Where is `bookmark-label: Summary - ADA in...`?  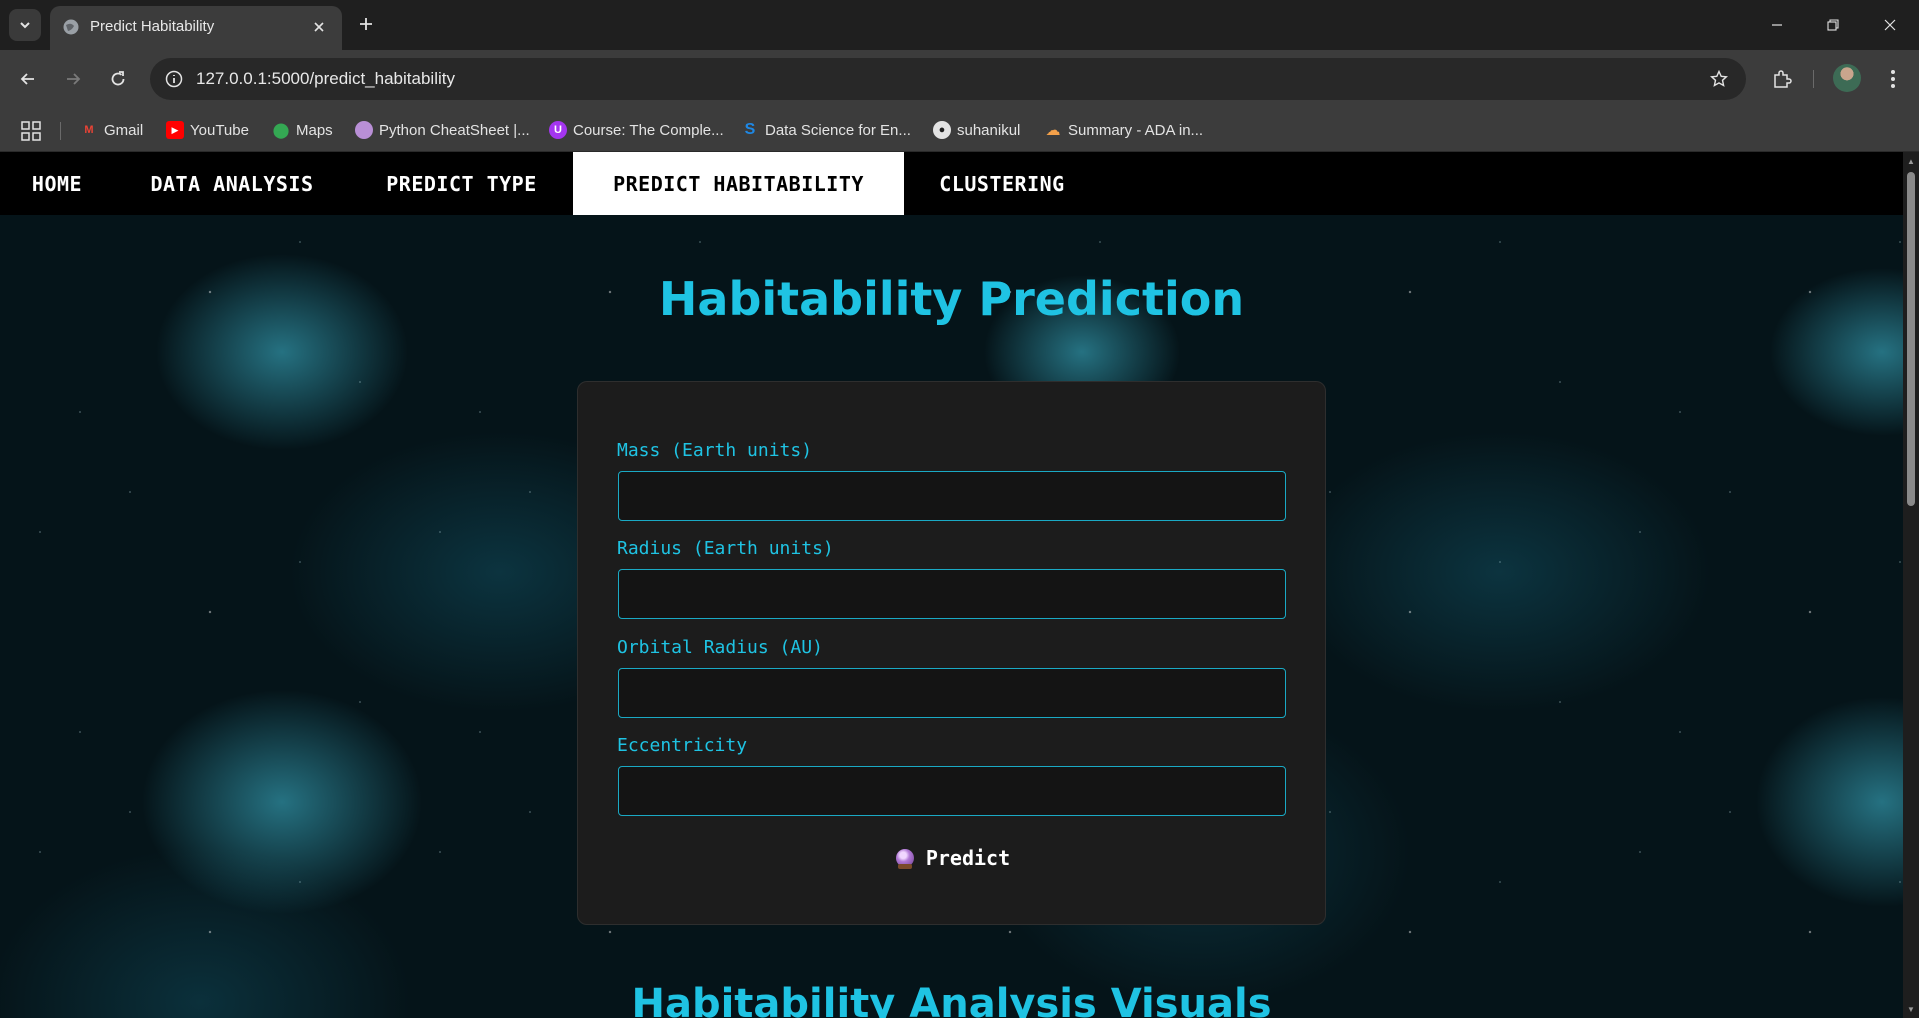 bookmark-label: Summary - ADA in... is located at coordinates (1136, 130).